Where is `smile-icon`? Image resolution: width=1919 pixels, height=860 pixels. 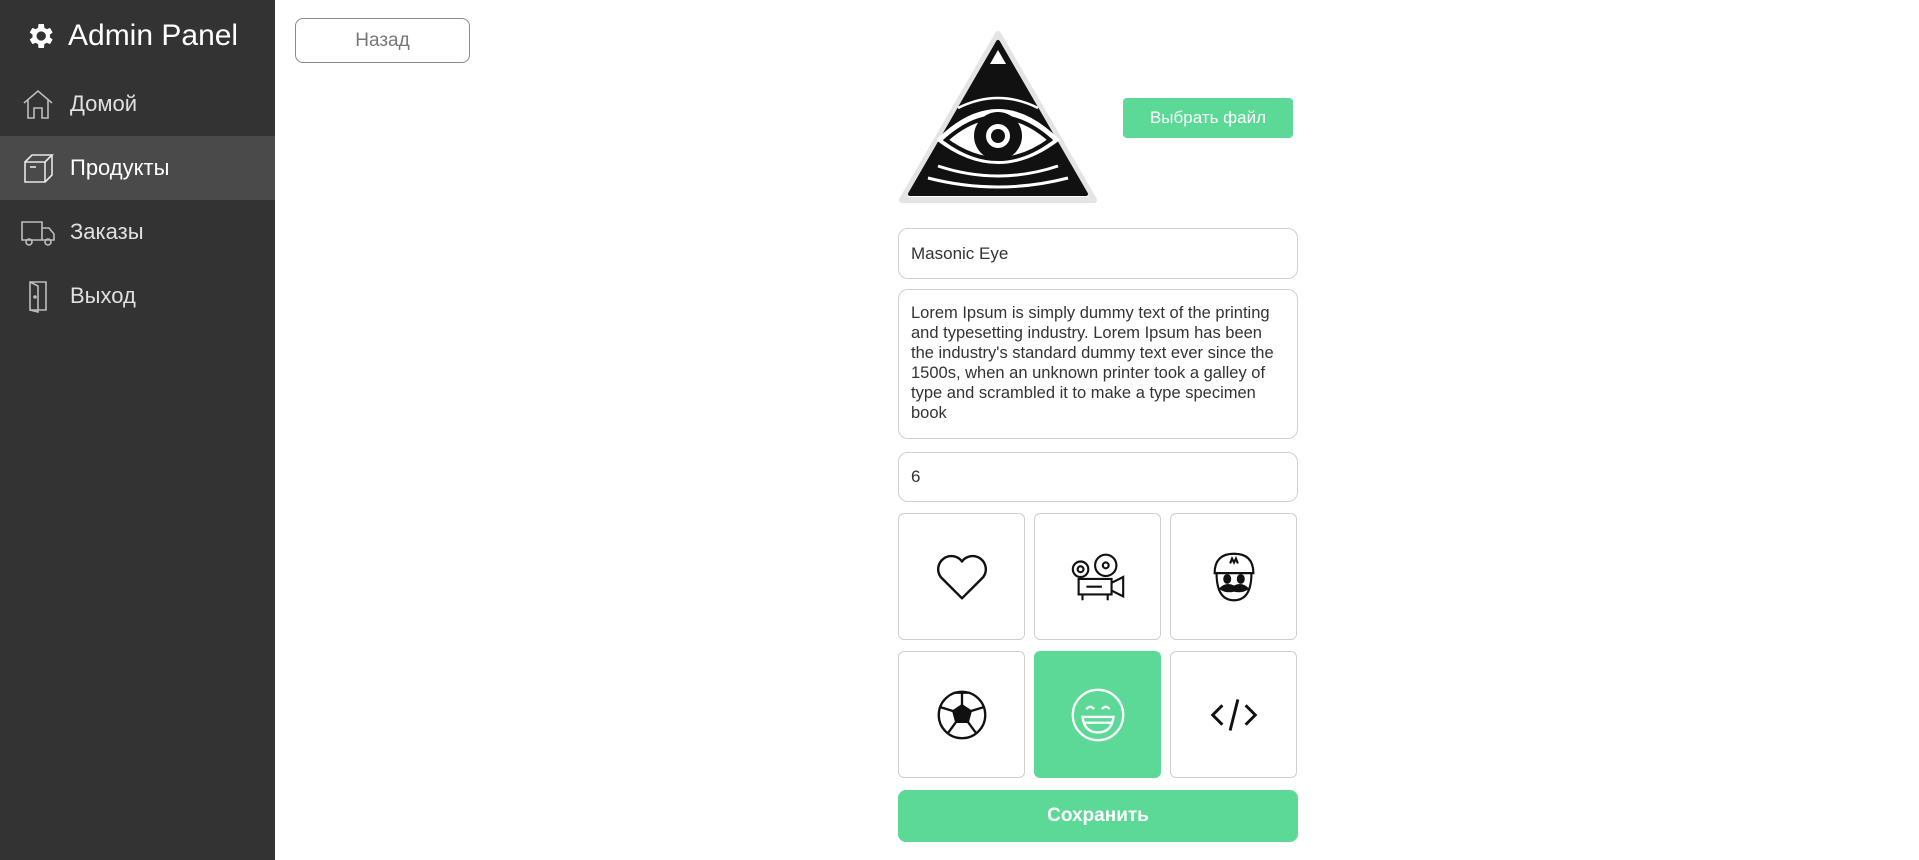 smile-icon is located at coordinates (1097, 714).